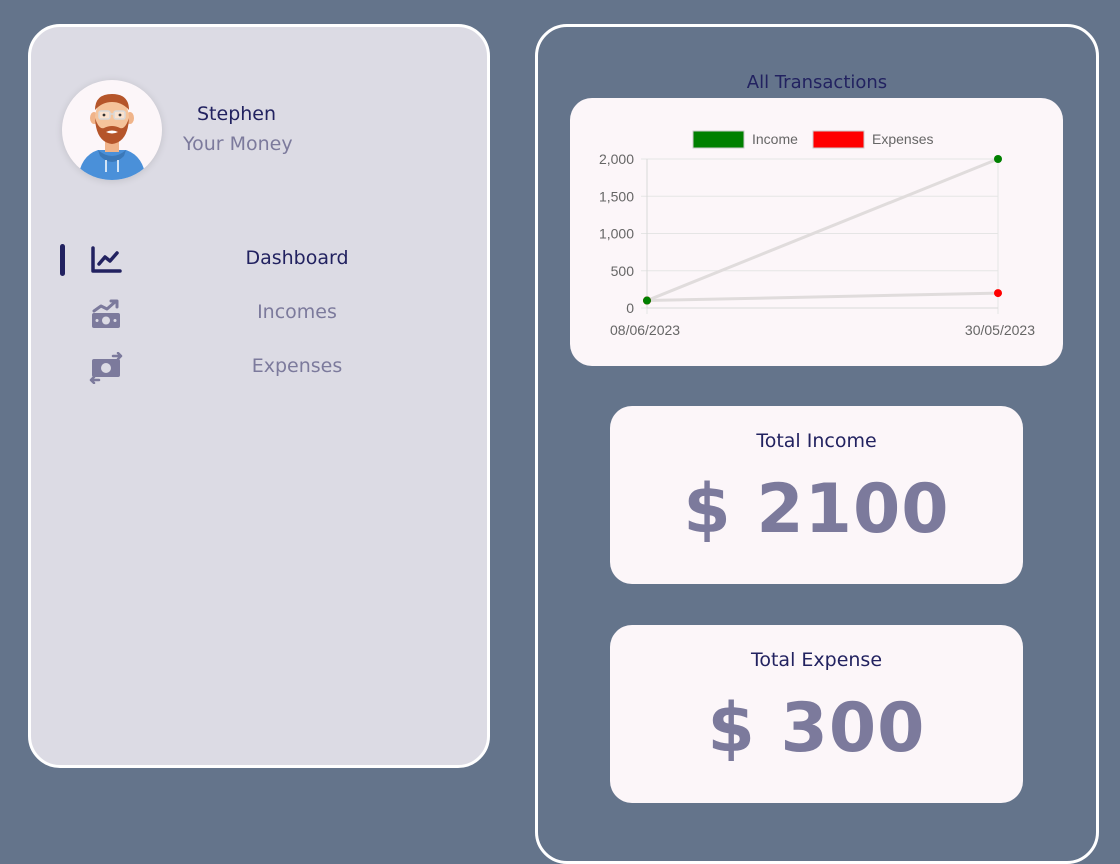 The image size is (1120, 864). I want to click on avatar, so click(112, 130).